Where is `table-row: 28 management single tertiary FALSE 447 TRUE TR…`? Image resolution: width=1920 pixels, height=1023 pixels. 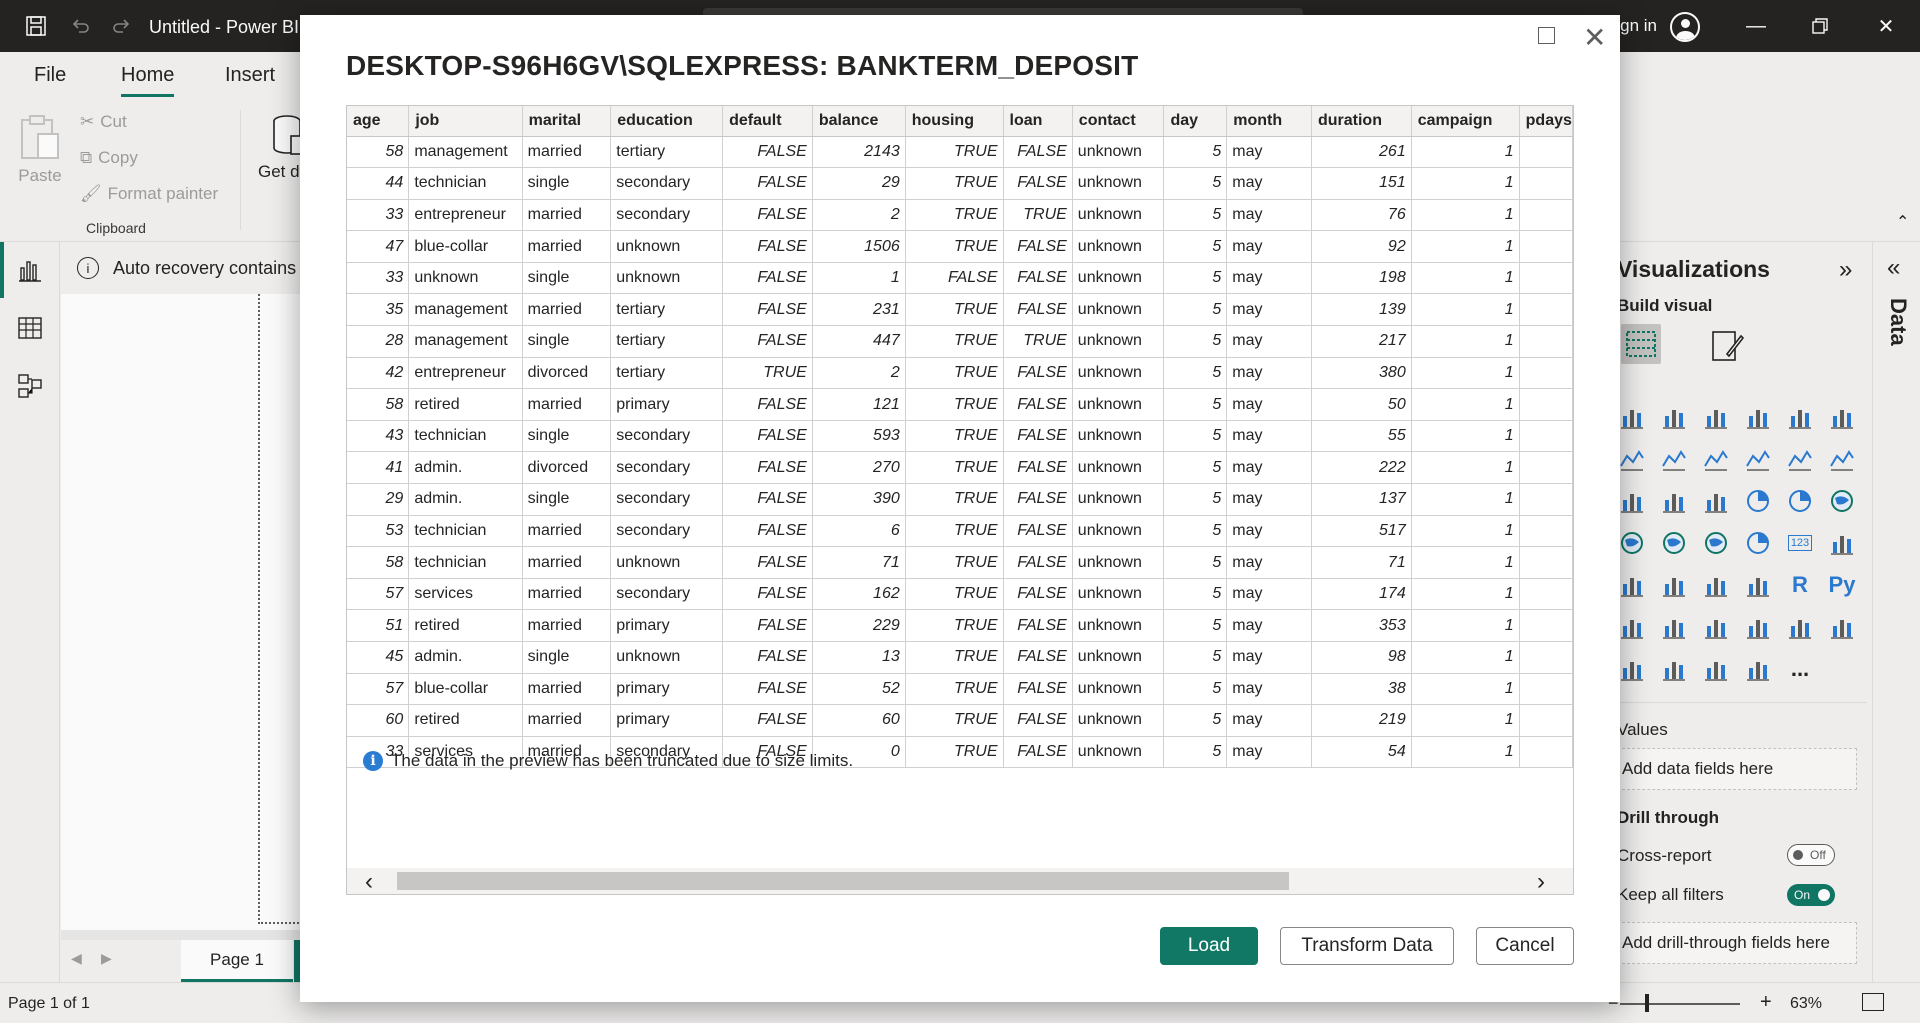 table-row: 28 management single tertiary FALSE 447 TRUE TR… is located at coordinates (960, 341).